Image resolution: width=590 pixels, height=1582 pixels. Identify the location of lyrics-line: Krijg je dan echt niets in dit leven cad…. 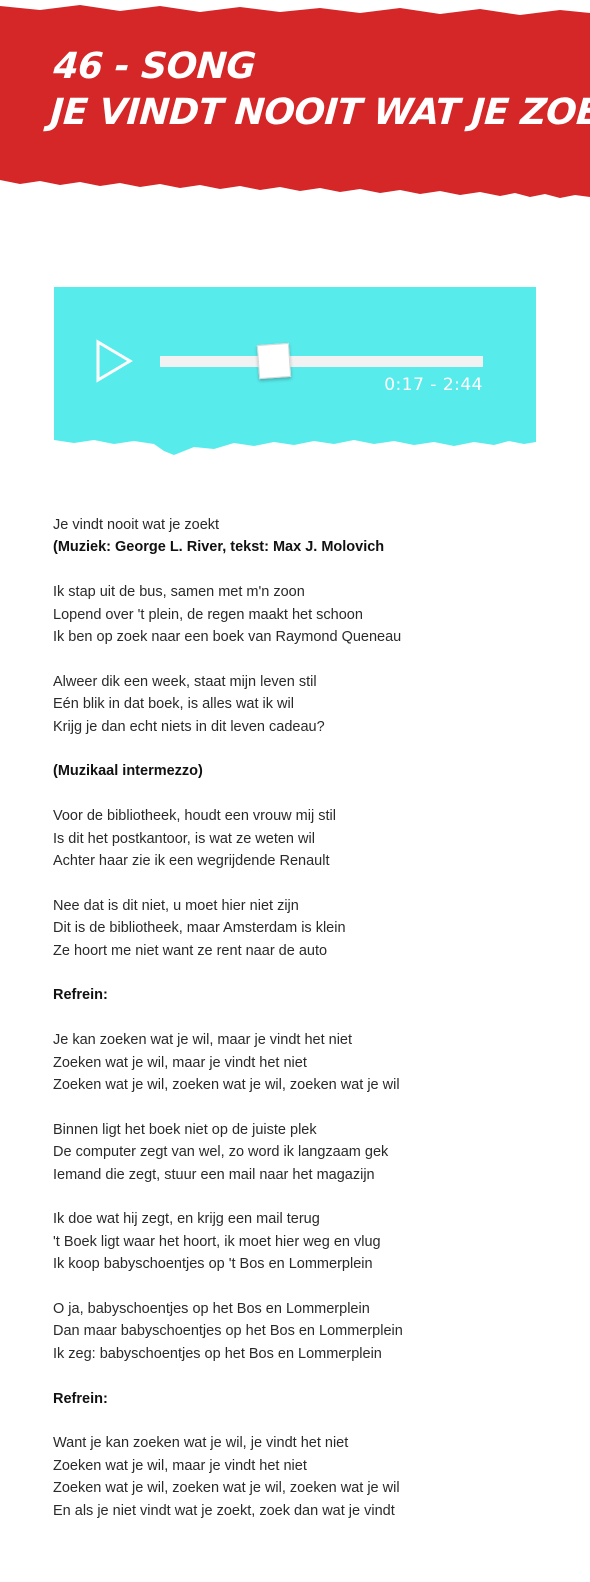
(189, 726).